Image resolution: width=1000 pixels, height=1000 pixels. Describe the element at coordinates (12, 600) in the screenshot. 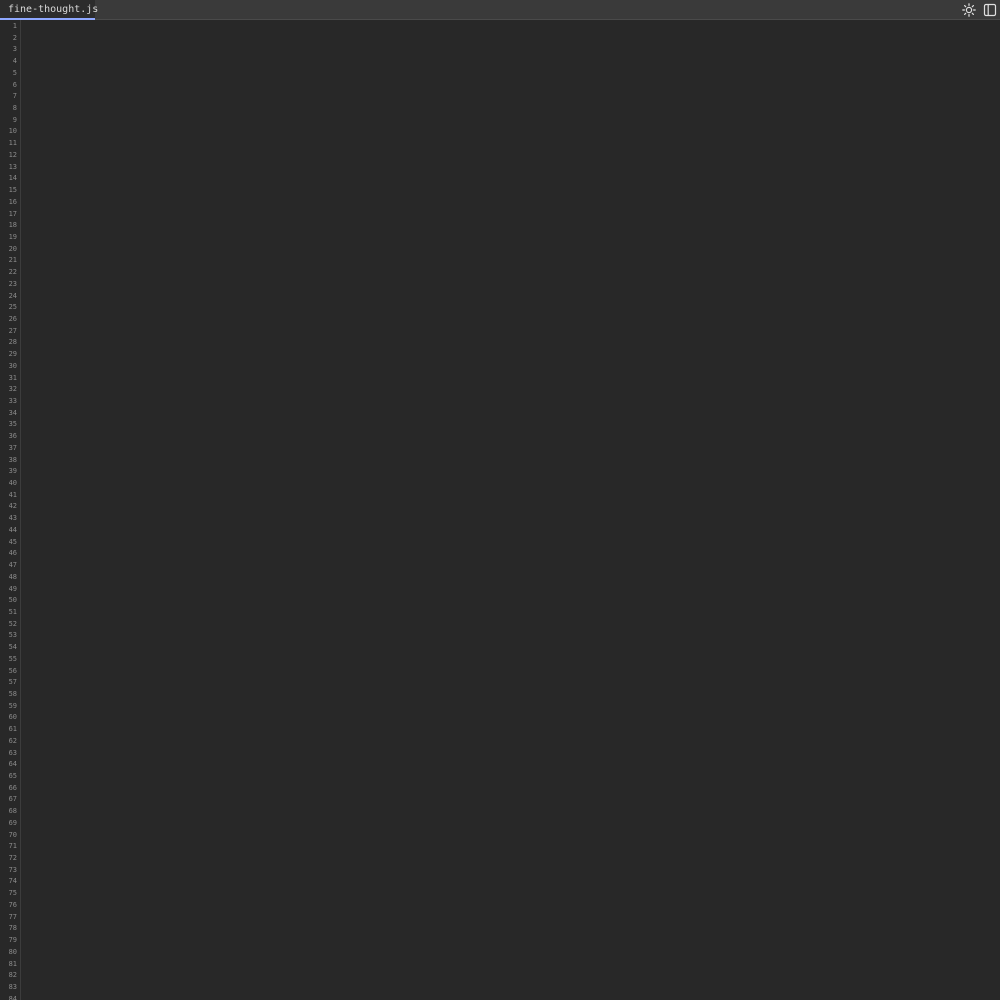

I see `line-number: 50` at that location.